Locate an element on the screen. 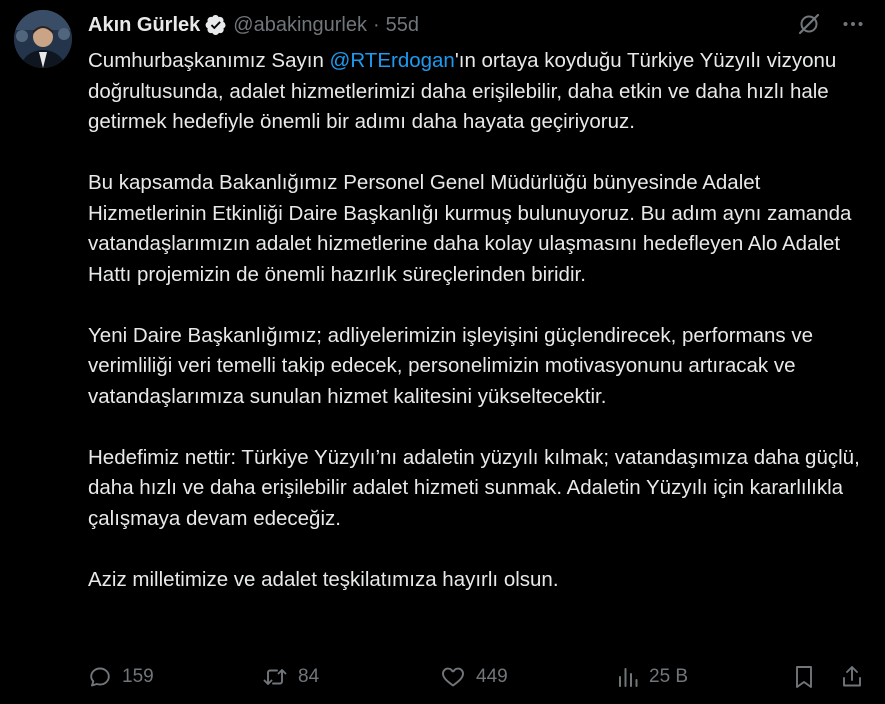 The height and width of the screenshot is (704, 885). avatar-image is located at coordinates (43, 39).